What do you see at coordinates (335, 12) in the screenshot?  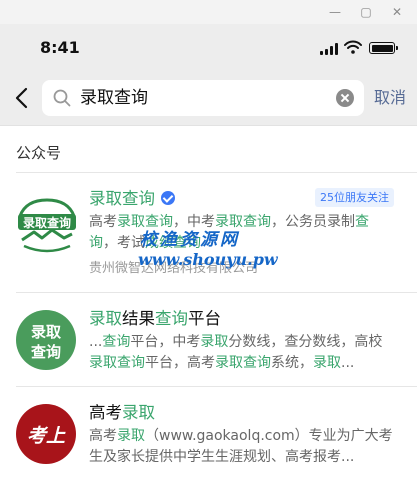 I see `minimize-button: —` at bounding box center [335, 12].